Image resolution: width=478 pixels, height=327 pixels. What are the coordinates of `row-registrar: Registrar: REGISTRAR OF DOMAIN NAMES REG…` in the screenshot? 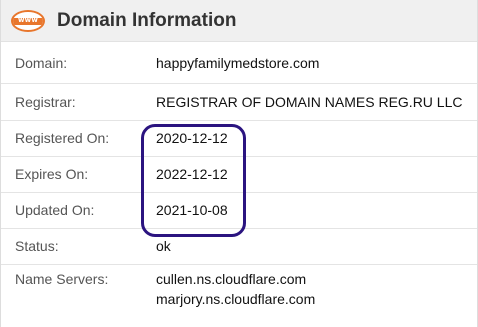 It's located at (239, 102).